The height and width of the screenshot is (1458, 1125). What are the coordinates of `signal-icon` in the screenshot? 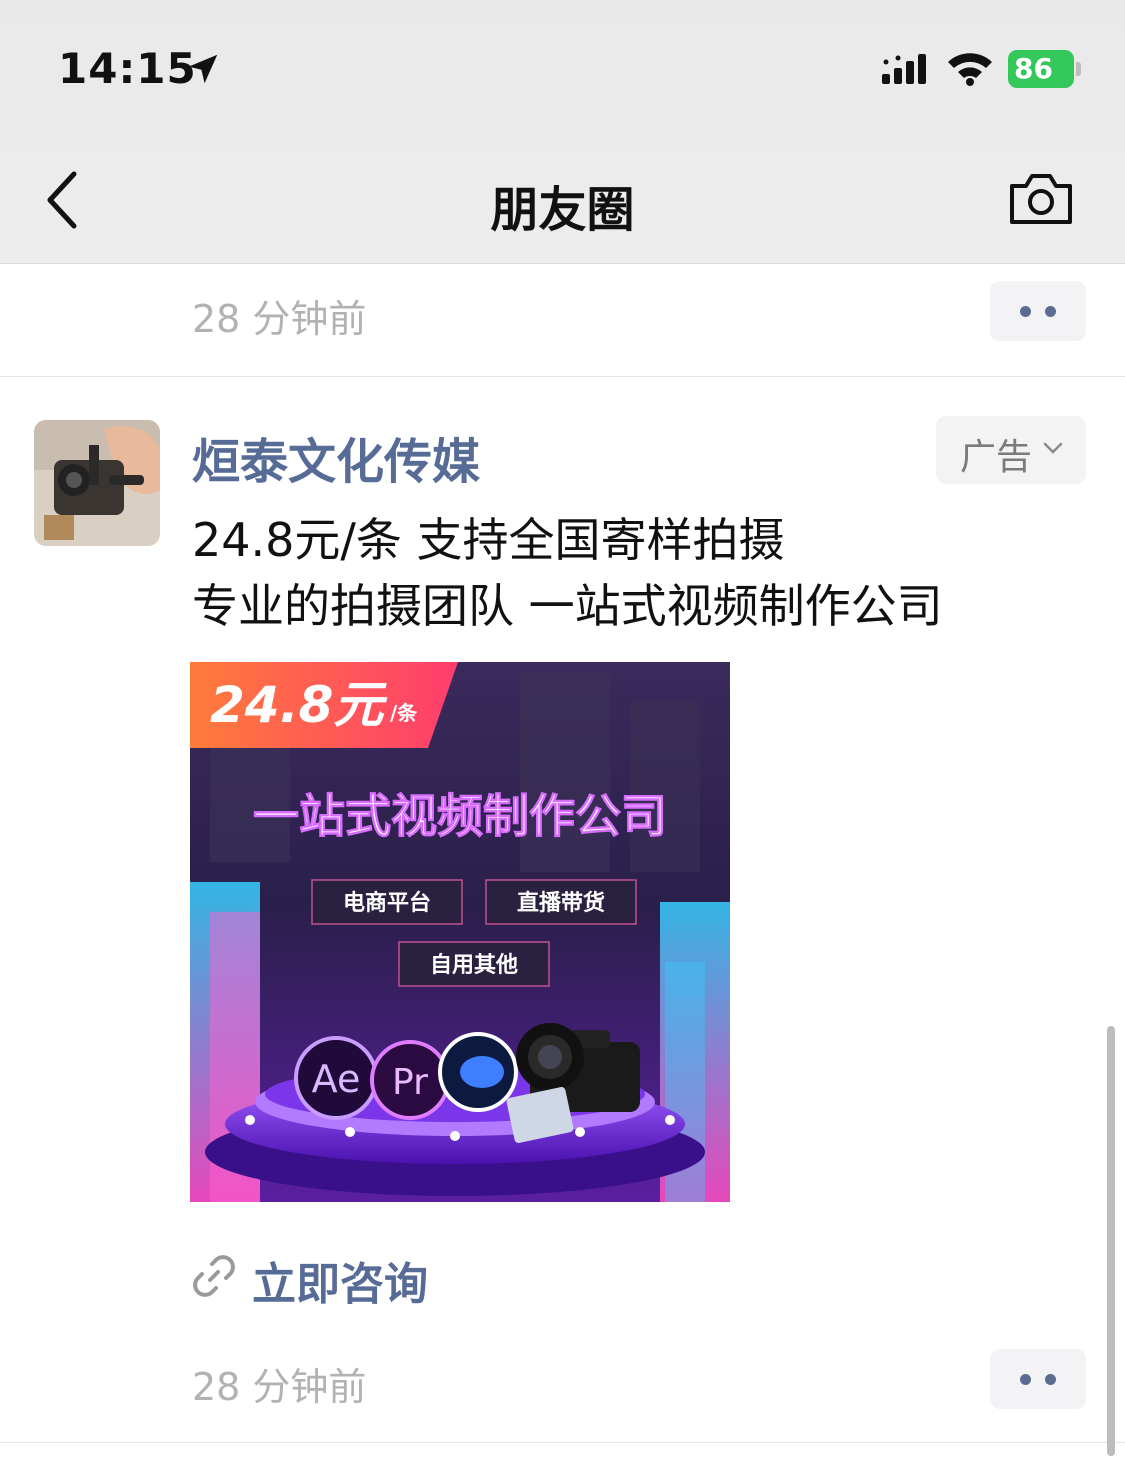 It's located at (904, 69).